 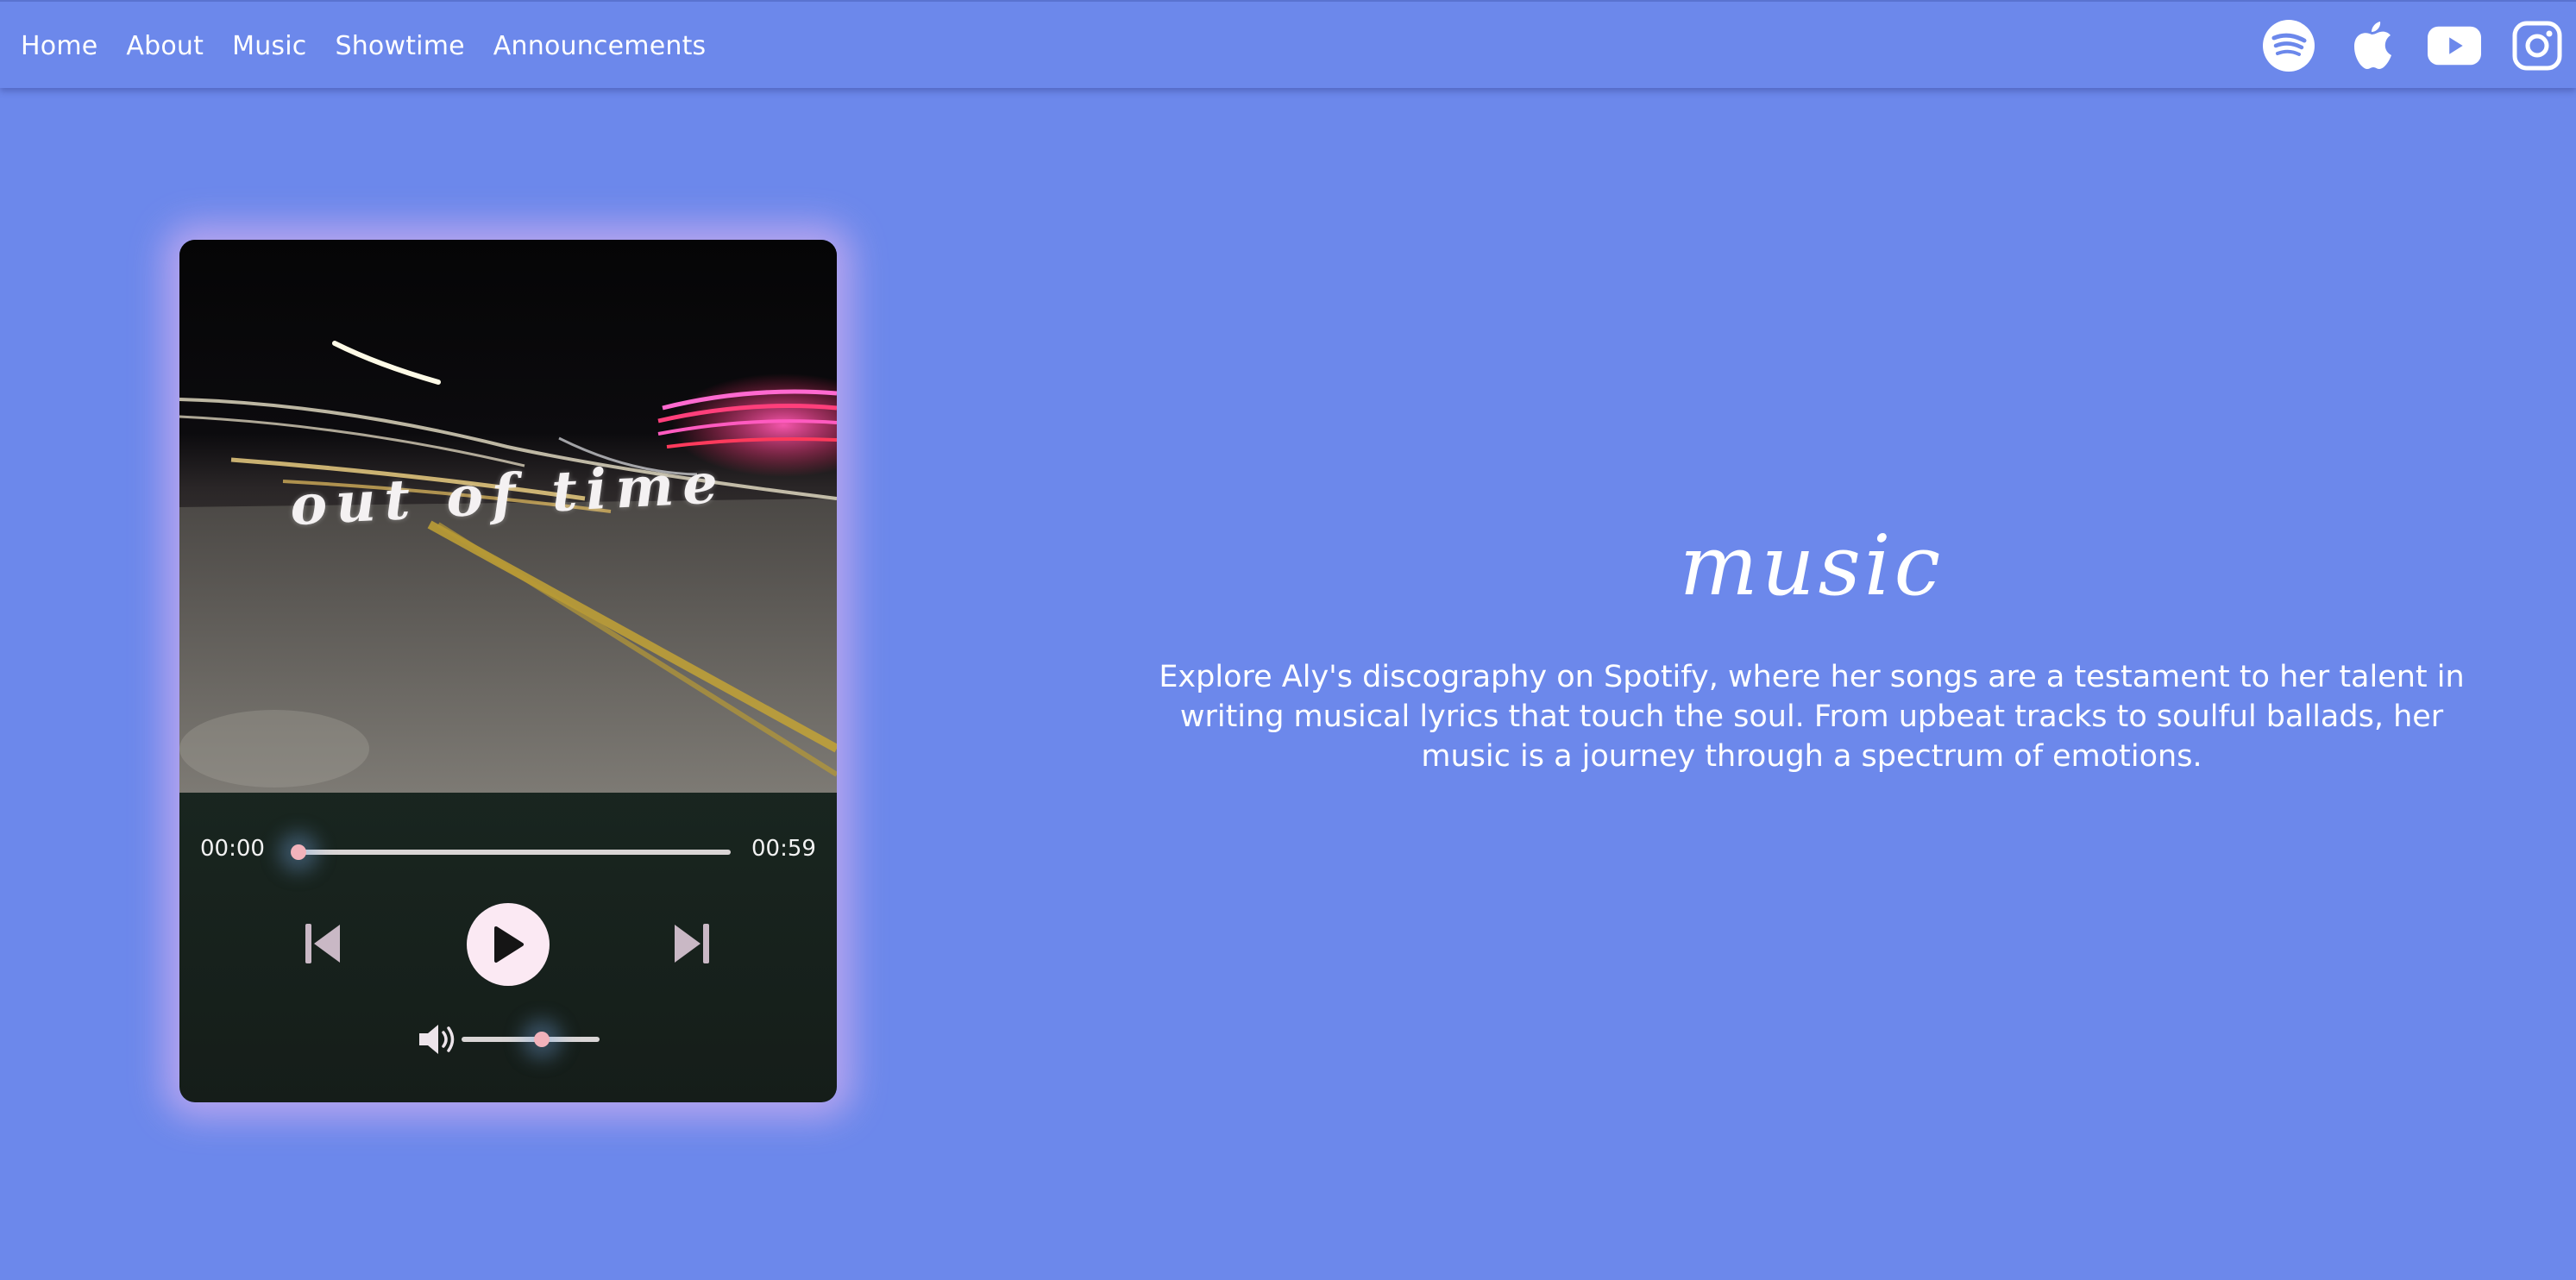 What do you see at coordinates (59, 46) in the screenshot?
I see `nav-link-home: Home` at bounding box center [59, 46].